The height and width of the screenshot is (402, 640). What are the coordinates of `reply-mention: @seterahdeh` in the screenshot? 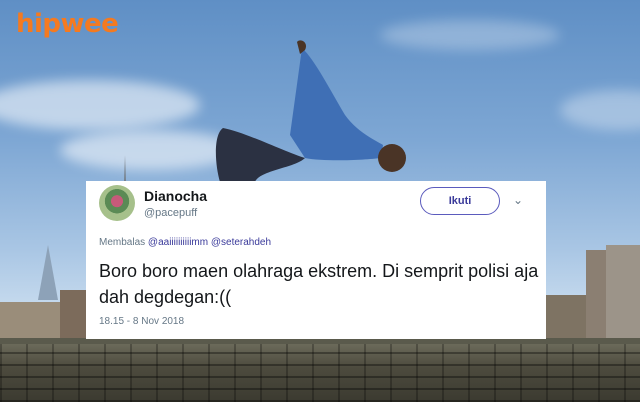 It's located at (241, 242).